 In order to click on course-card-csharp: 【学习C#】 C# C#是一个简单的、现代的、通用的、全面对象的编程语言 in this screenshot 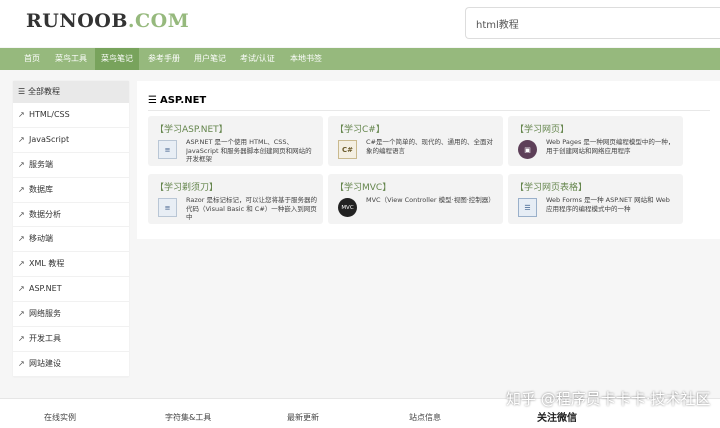, I will do `click(415, 141)`.